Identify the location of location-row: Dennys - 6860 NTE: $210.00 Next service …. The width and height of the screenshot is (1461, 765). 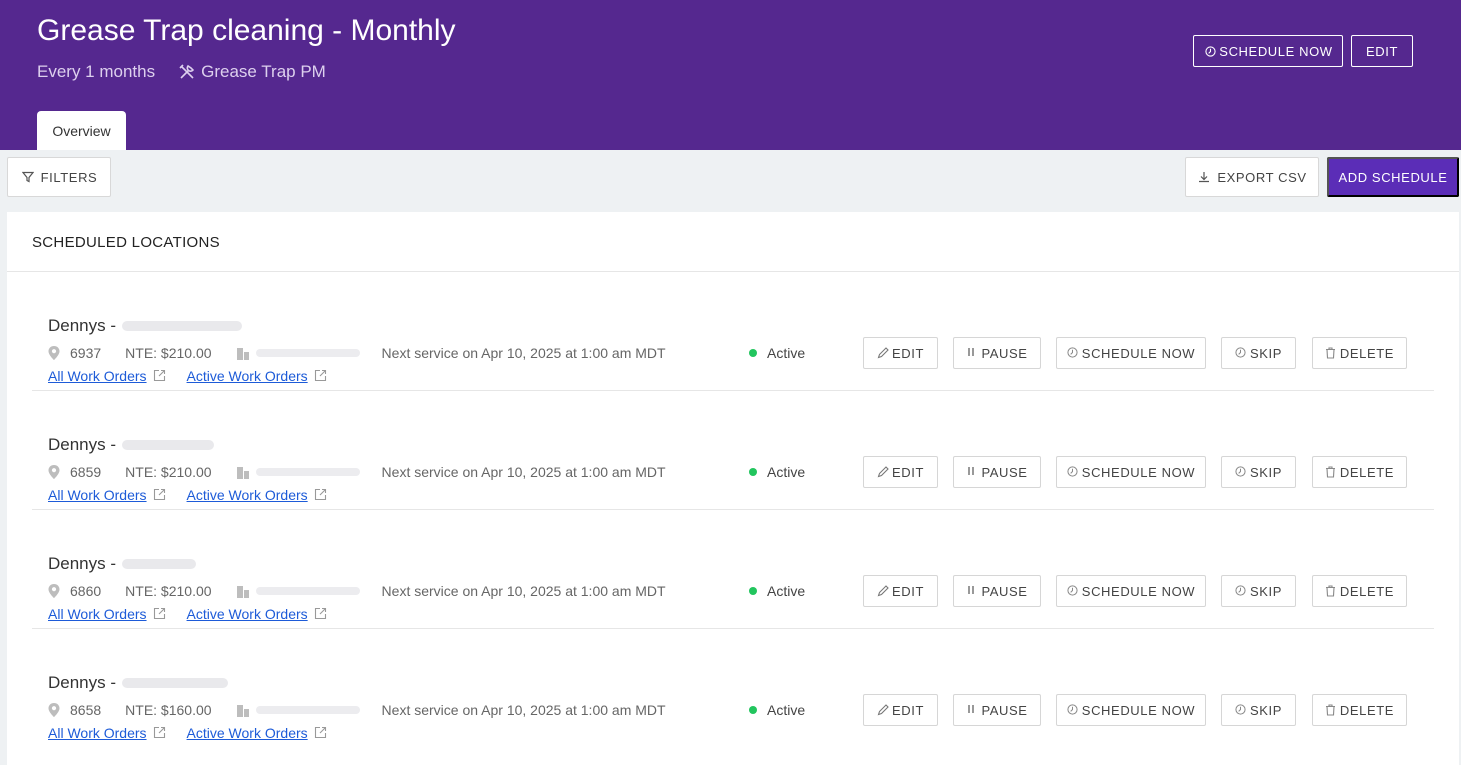
(733, 569).